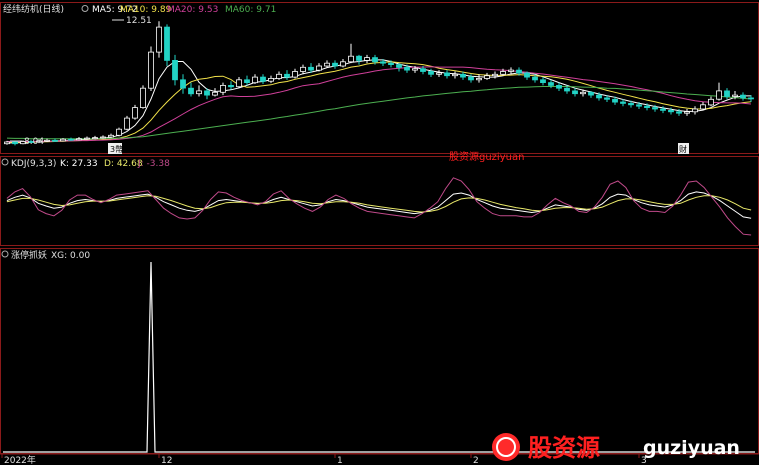 Image resolution: width=759 pixels, height=465 pixels. Describe the element at coordinates (153, 164) in the screenshot. I see `kdj-j-label: J: -3.38` at that location.